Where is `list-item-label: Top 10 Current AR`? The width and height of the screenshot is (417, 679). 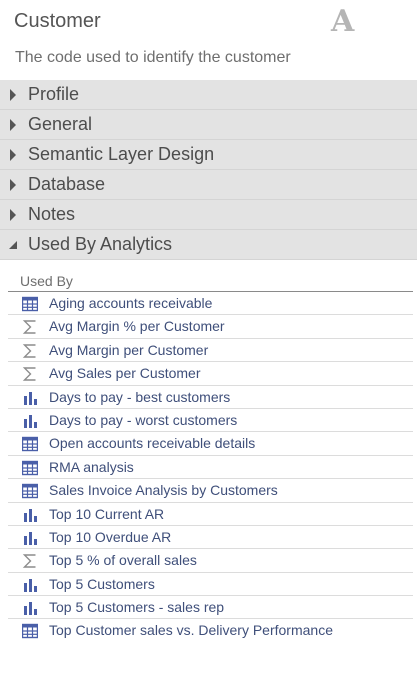
list-item-label: Top 10 Current AR is located at coordinates (107, 513).